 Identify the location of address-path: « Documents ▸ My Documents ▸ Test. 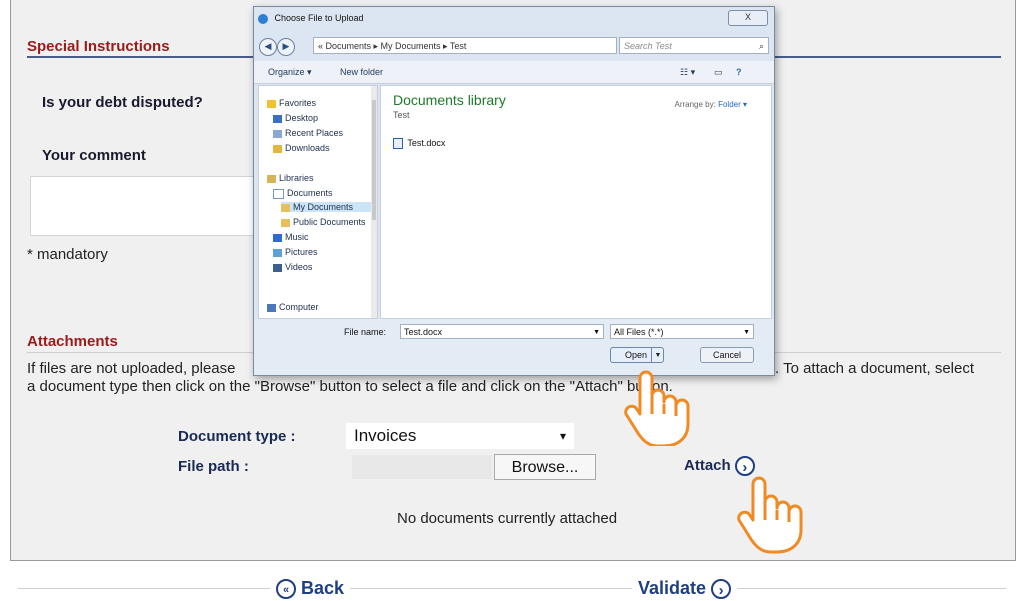
(392, 46).